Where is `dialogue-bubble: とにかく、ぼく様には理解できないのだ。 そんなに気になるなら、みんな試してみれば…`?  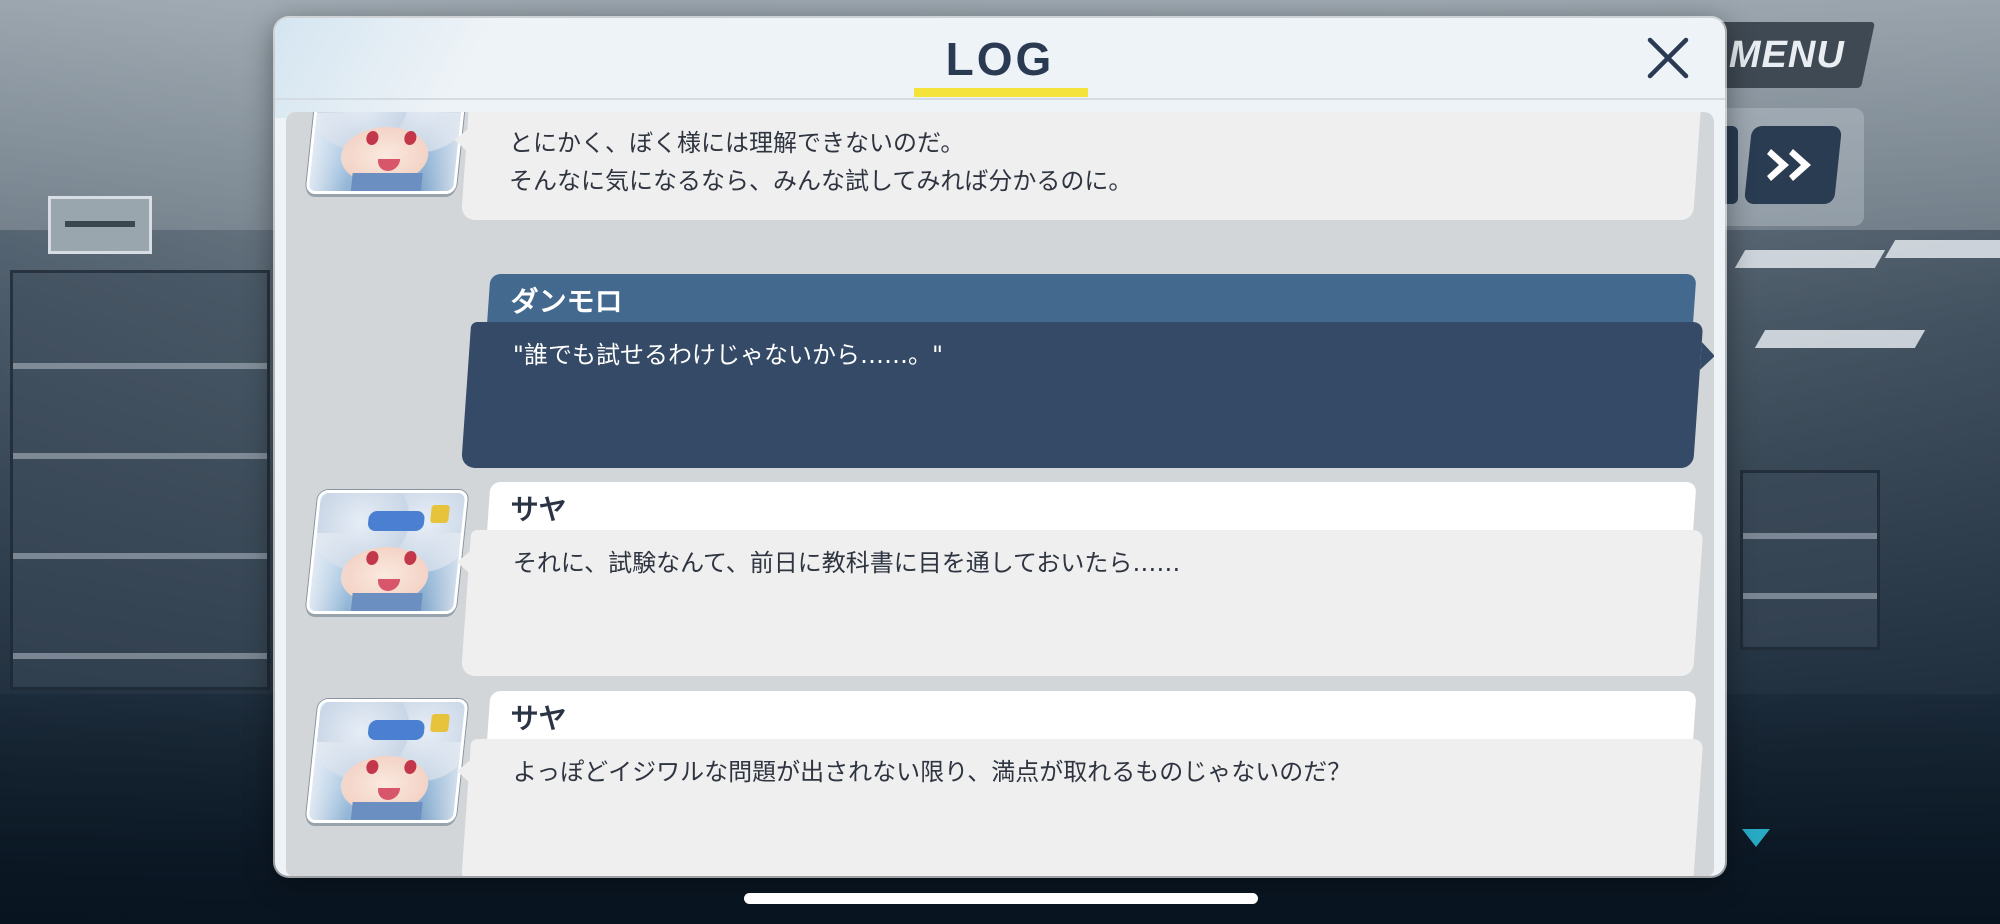
dialogue-bubble: とにかく、ぼく様には理解できないのだ。 そんなに気になるなら、みんな試してみれば… is located at coordinates (1077, 166).